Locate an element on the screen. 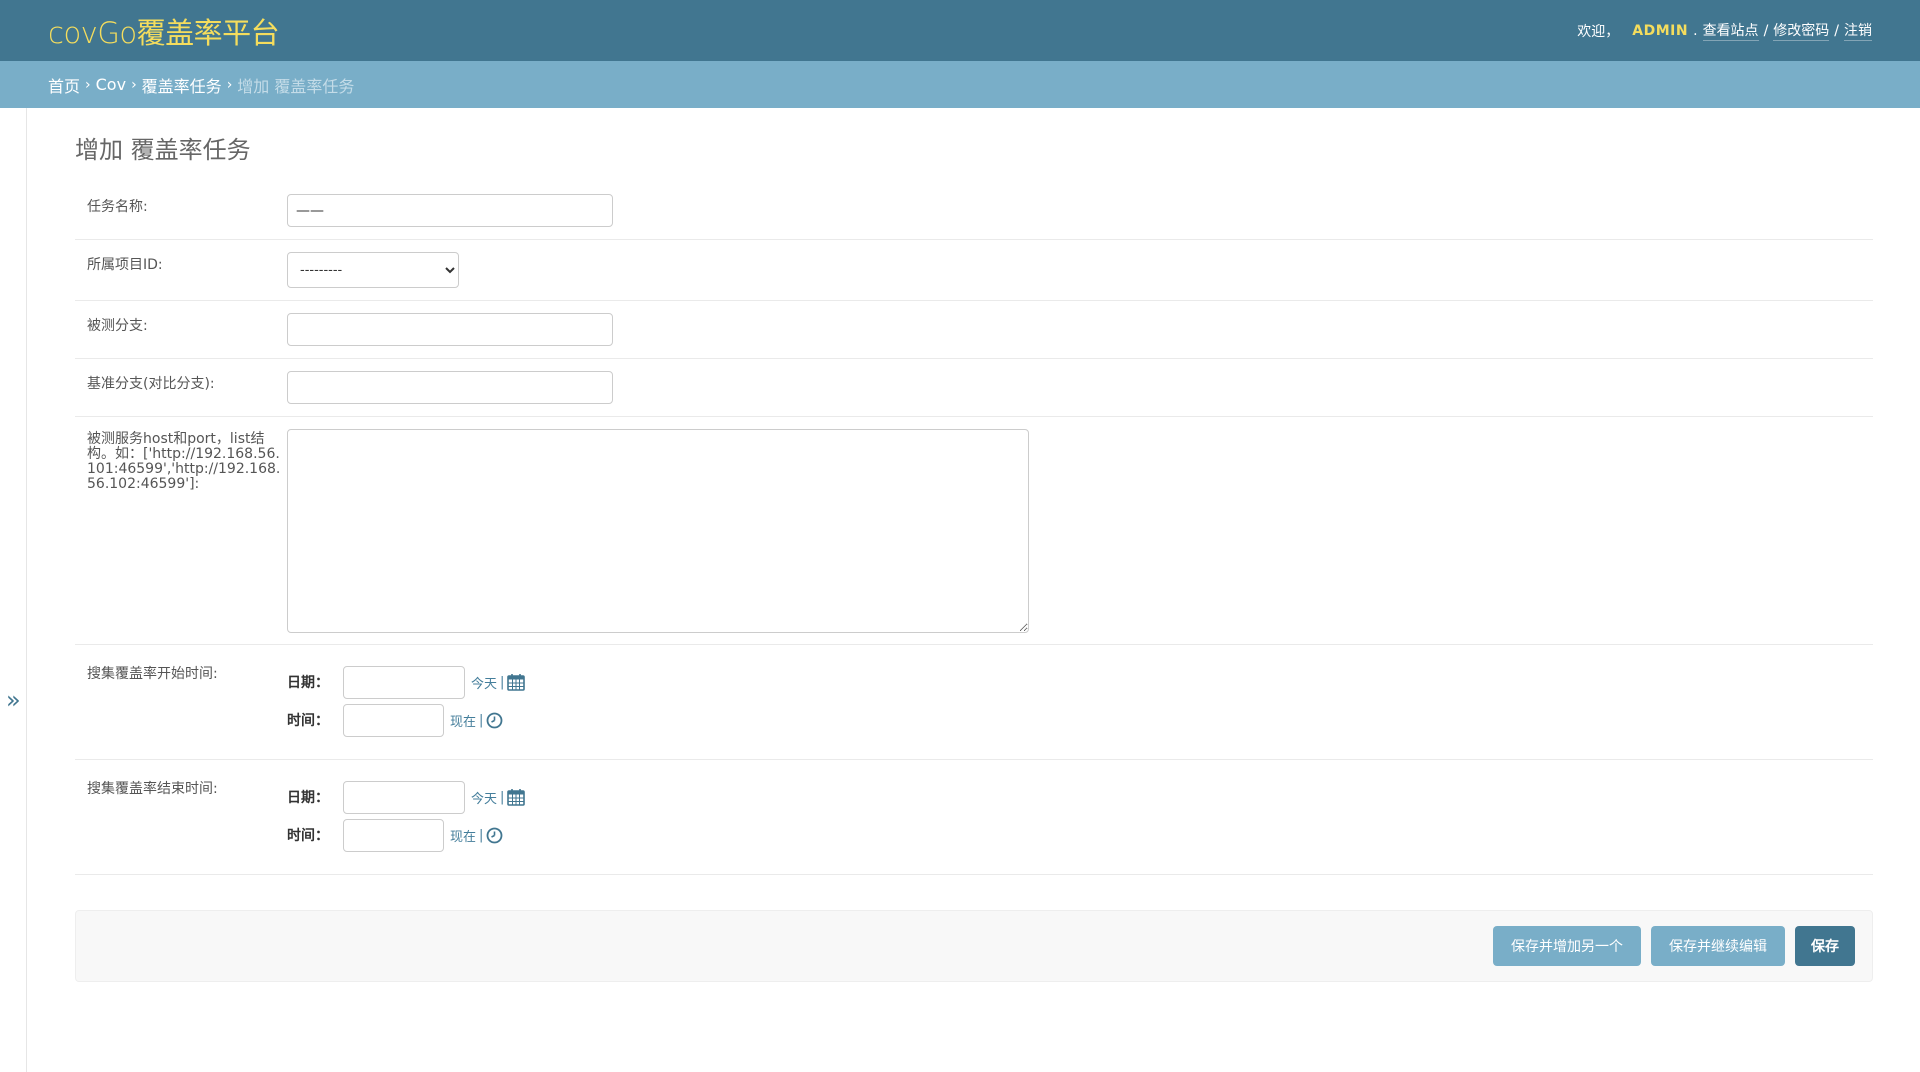 This screenshot has width=1920, height=1072. hosts-textarea is located at coordinates (658, 531).